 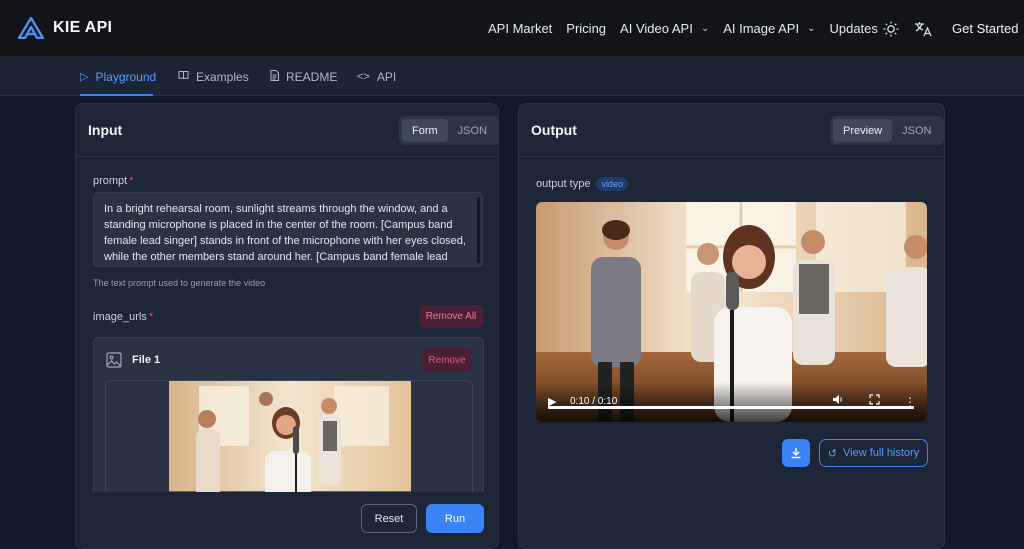 I want to click on image-icon, so click(x=114, y=360).